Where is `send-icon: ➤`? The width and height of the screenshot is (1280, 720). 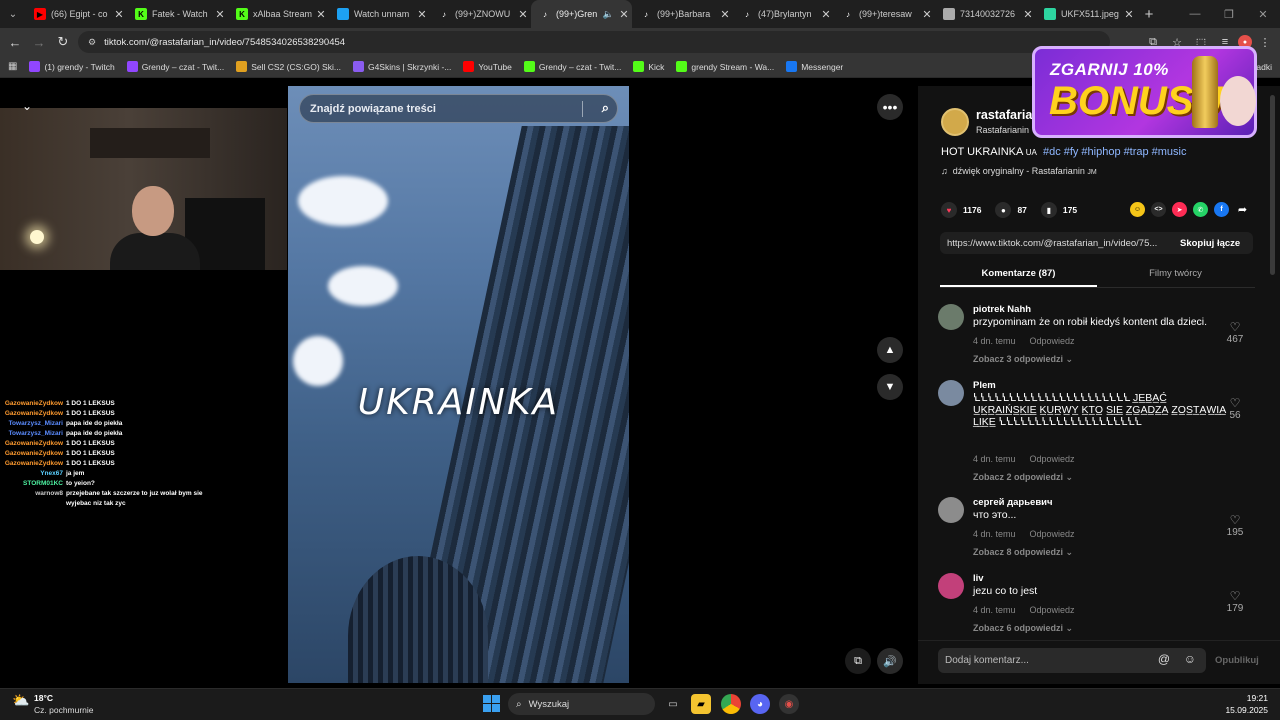
send-icon: ➤ is located at coordinates (1179, 209).